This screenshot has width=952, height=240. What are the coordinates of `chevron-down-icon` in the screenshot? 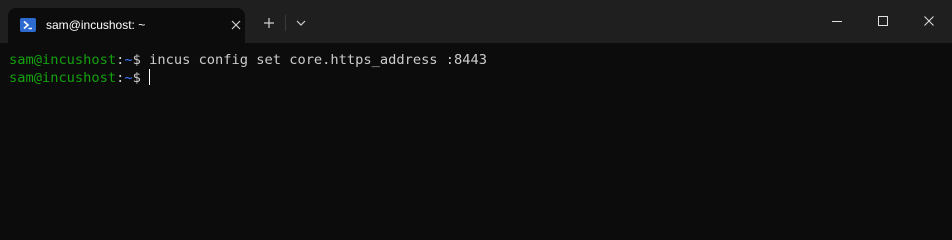 It's located at (301, 23).